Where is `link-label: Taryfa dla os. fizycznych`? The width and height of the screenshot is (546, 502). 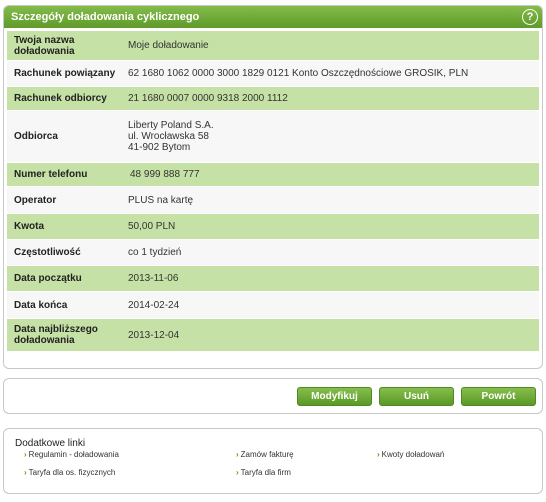
link-label: Taryfa dla os. fizycznych is located at coordinates (72, 472).